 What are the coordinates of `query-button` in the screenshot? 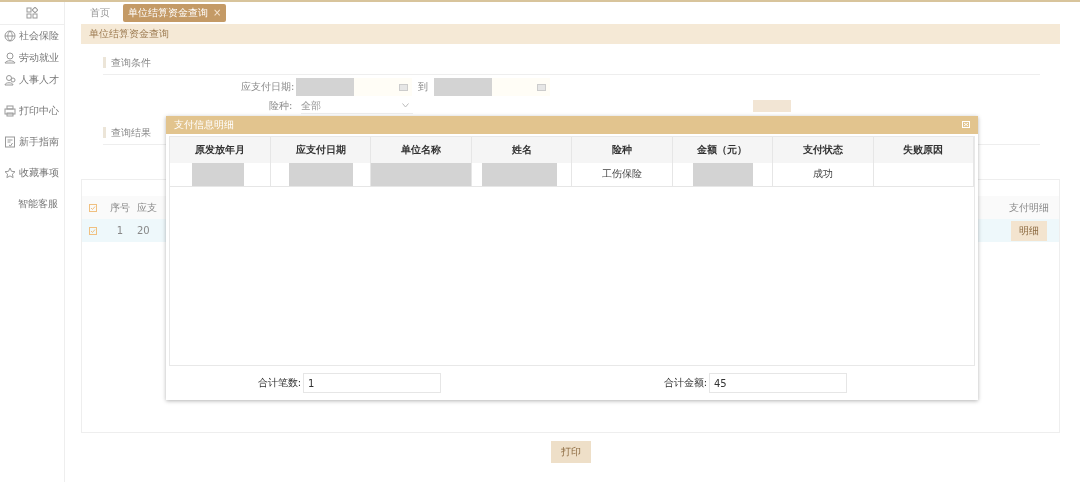 It's located at (772, 106).